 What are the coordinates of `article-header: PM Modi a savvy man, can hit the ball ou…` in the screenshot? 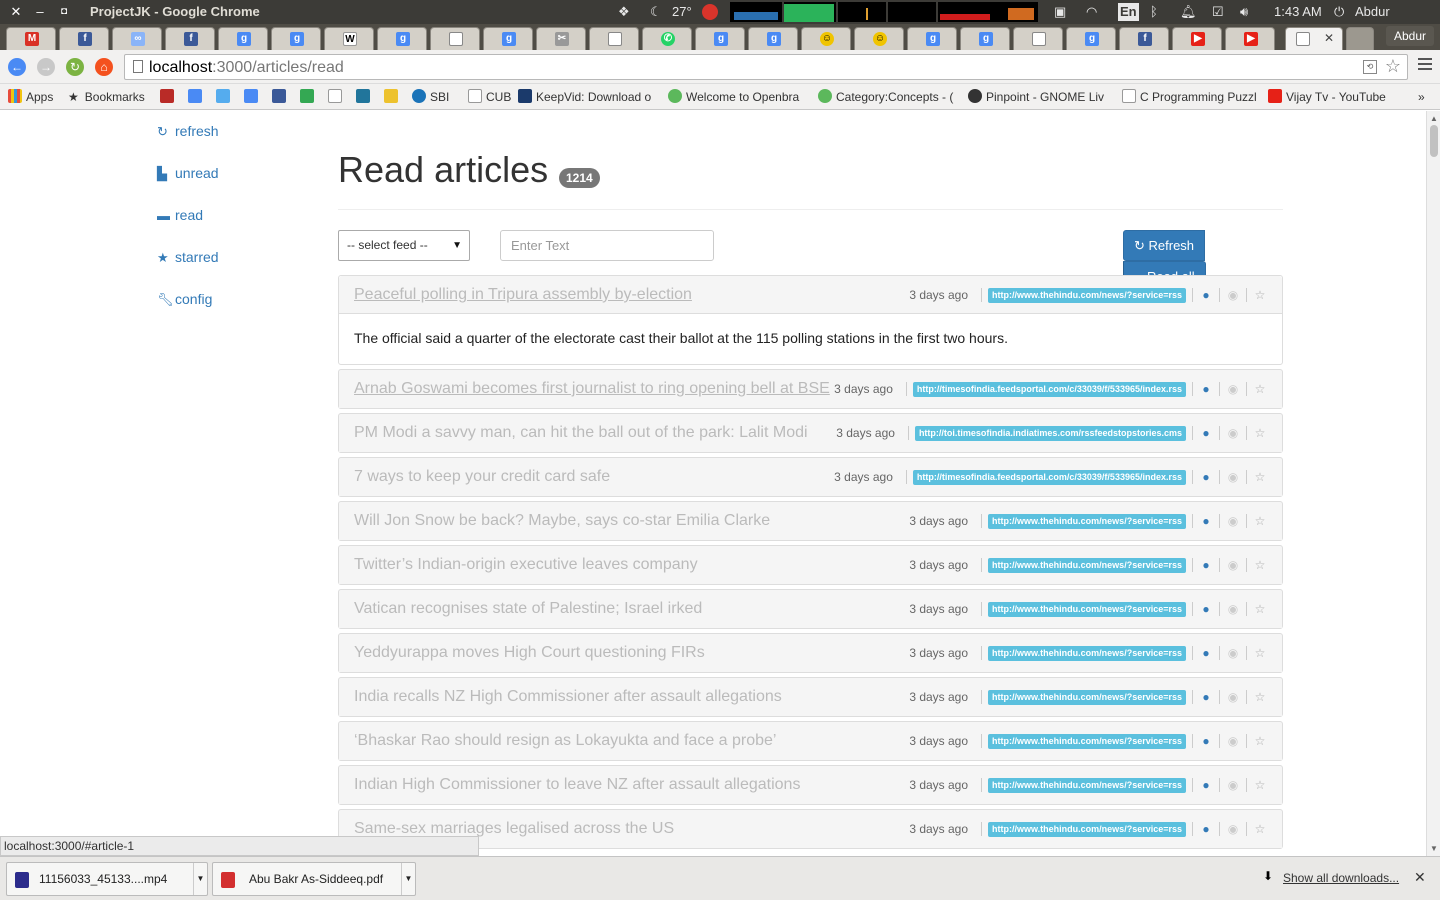 It's located at (810, 433).